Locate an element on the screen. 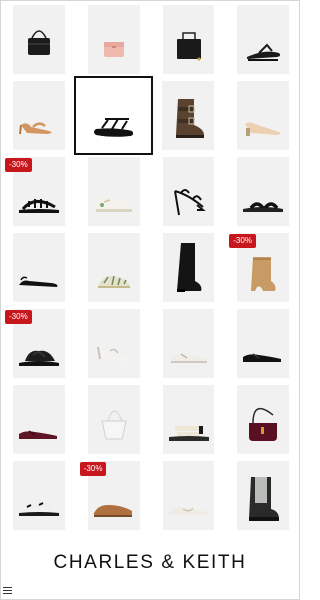 This screenshot has width=320, height=600. black-white-flat-sandal-icon is located at coordinates (39, 509).